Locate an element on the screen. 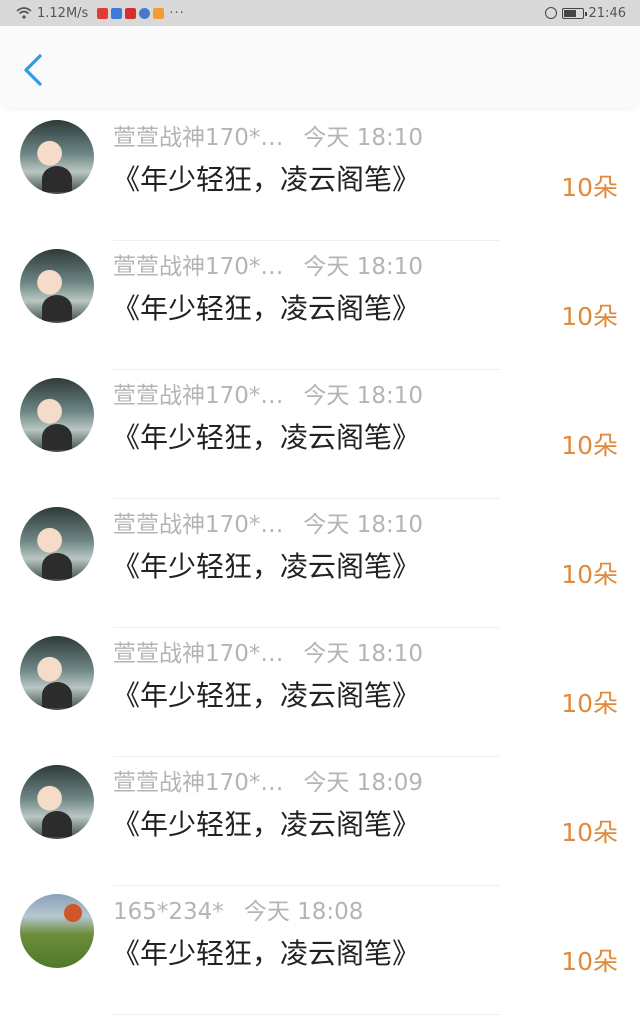 The width and height of the screenshot is (640, 1024). item-meta: 165*234* 今天 18:08 is located at coordinates (238, 909).